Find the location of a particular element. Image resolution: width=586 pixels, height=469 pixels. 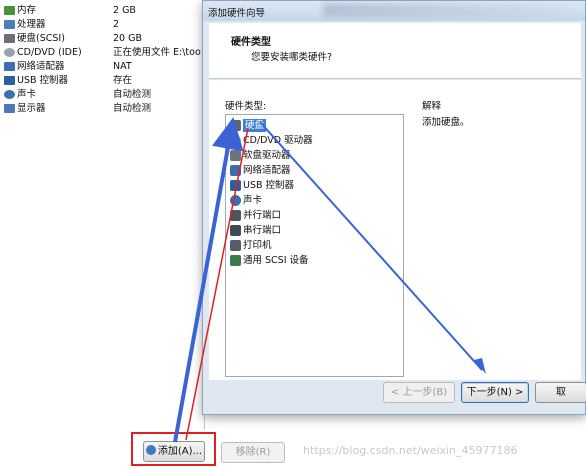

list-item-label: CD/DVD 驱动器 is located at coordinates (278, 140).